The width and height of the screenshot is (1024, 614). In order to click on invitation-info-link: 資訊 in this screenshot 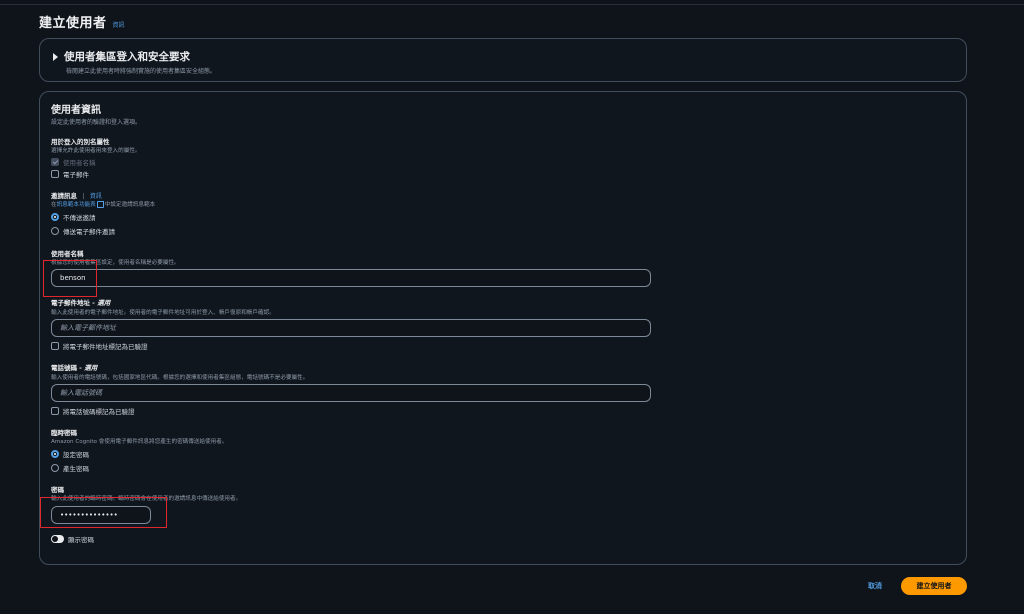, I will do `click(96, 196)`.